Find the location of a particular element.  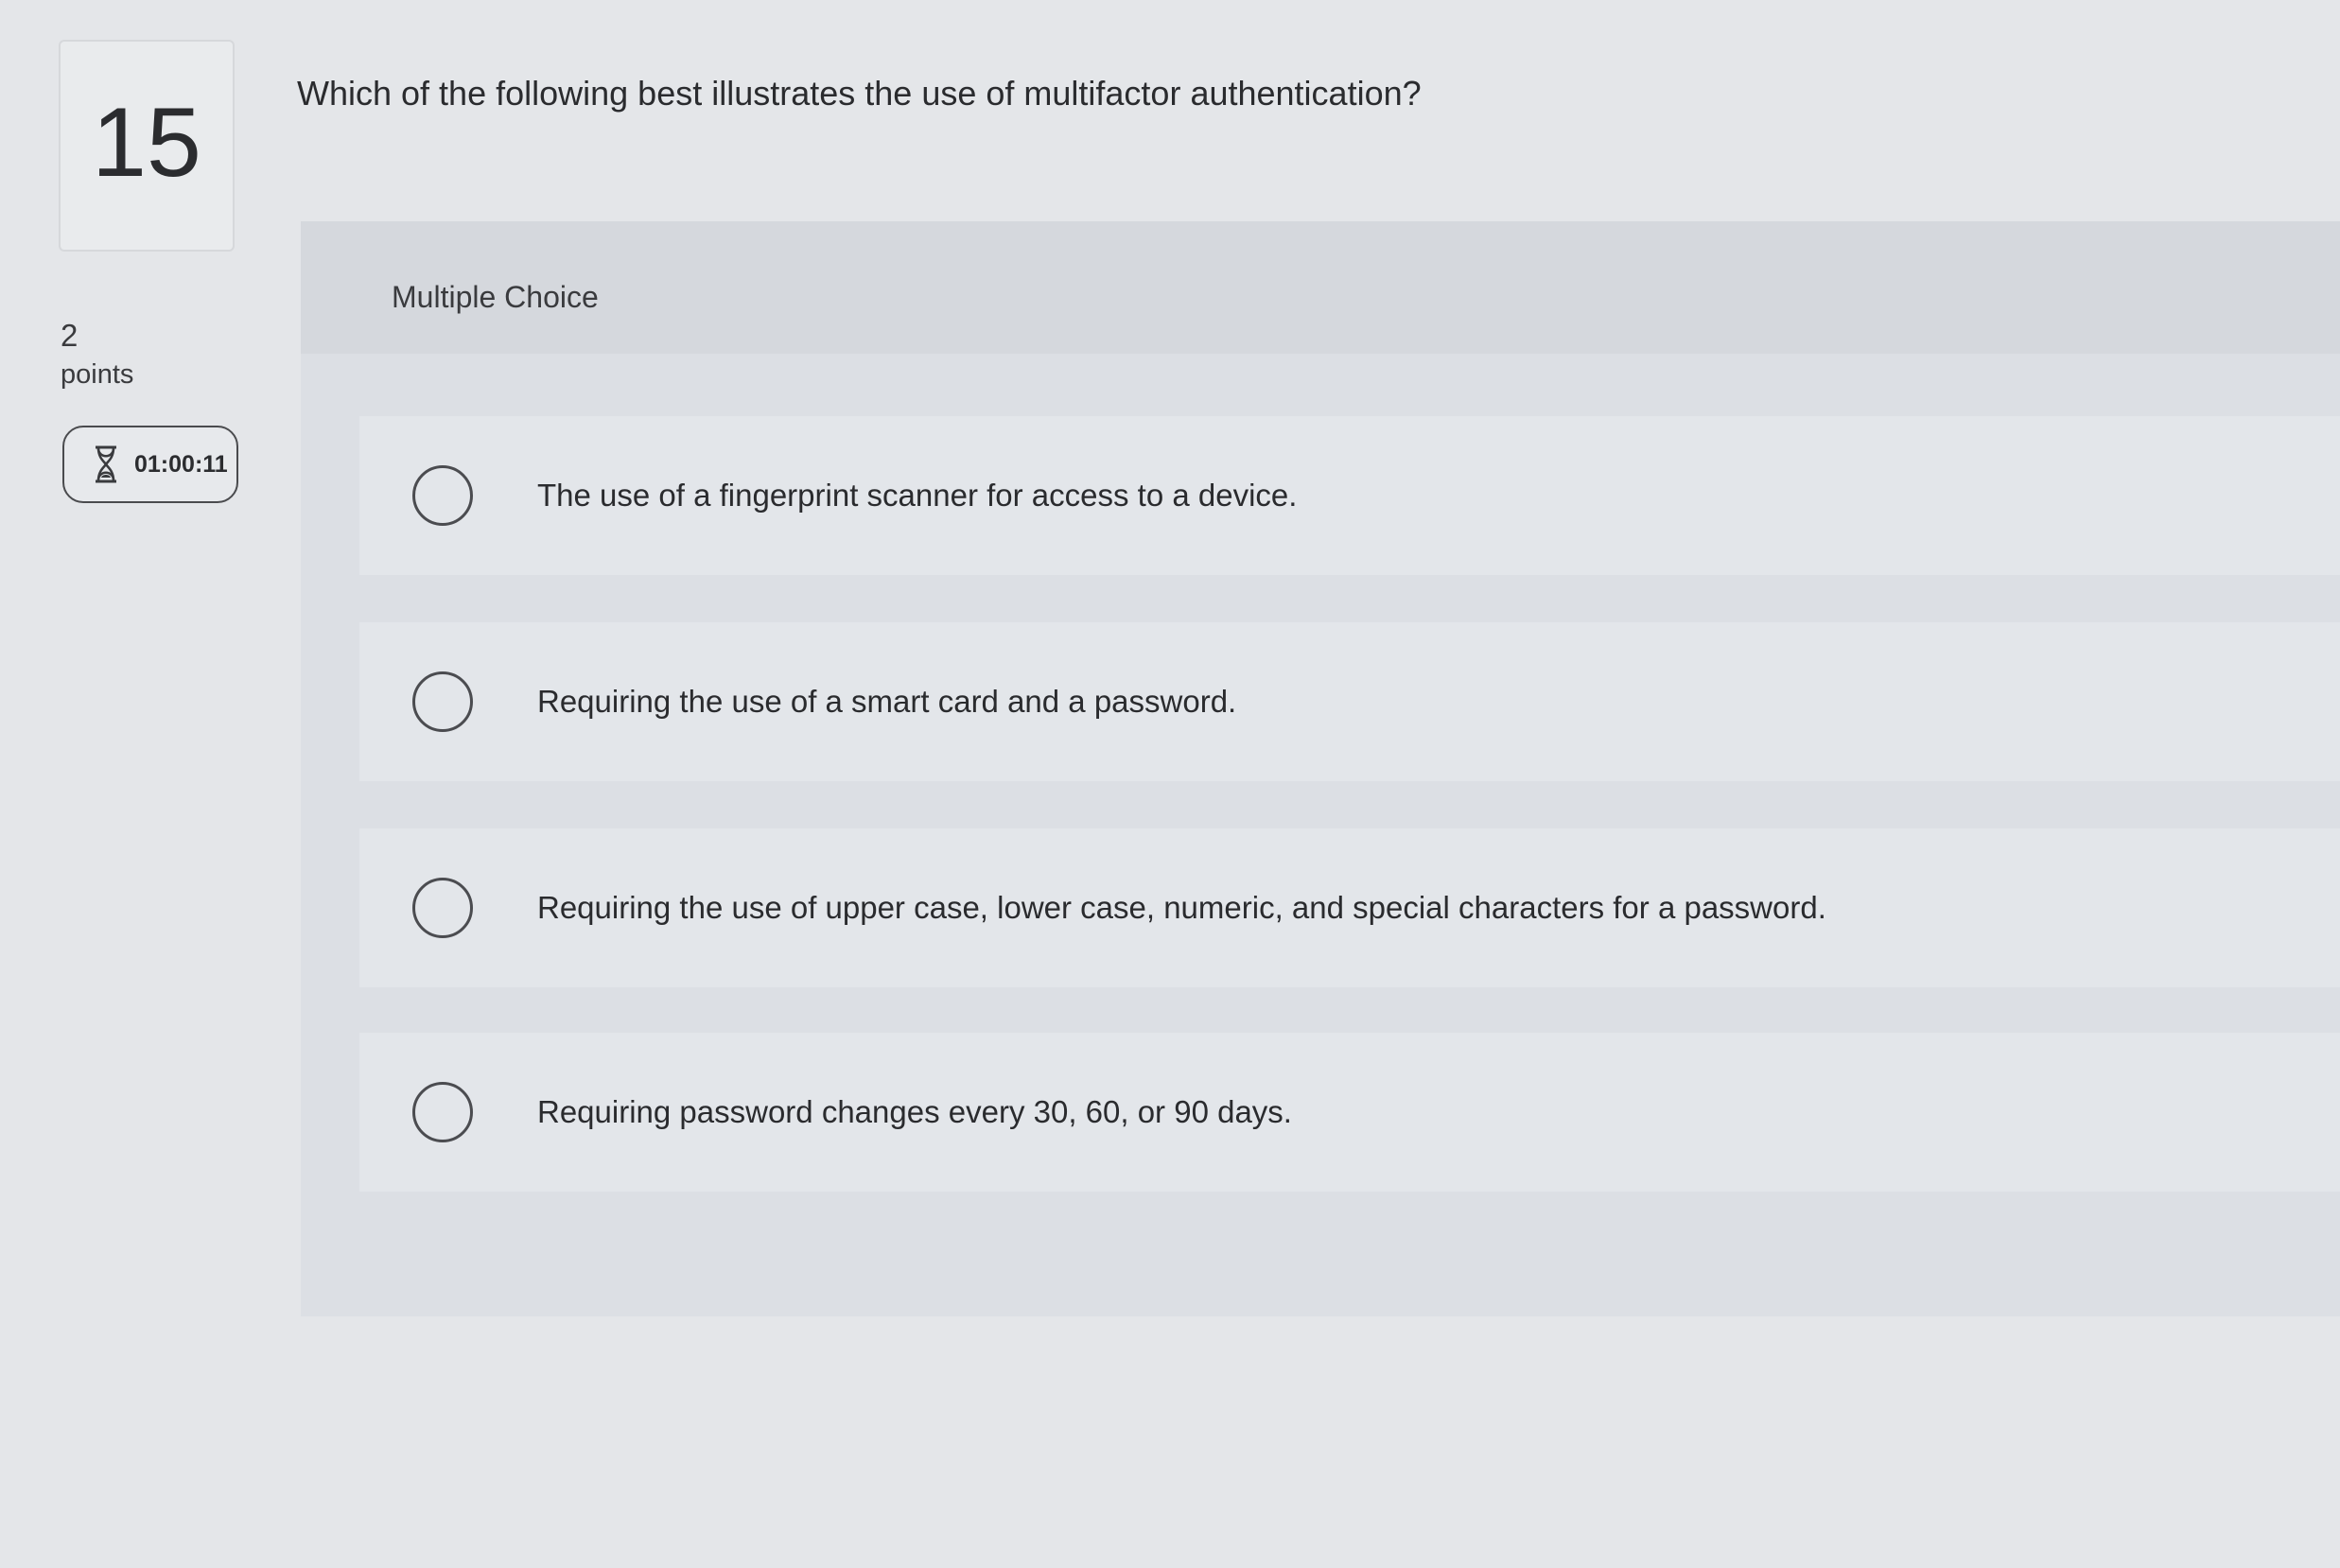

hourglass-icon is located at coordinates (106, 464).